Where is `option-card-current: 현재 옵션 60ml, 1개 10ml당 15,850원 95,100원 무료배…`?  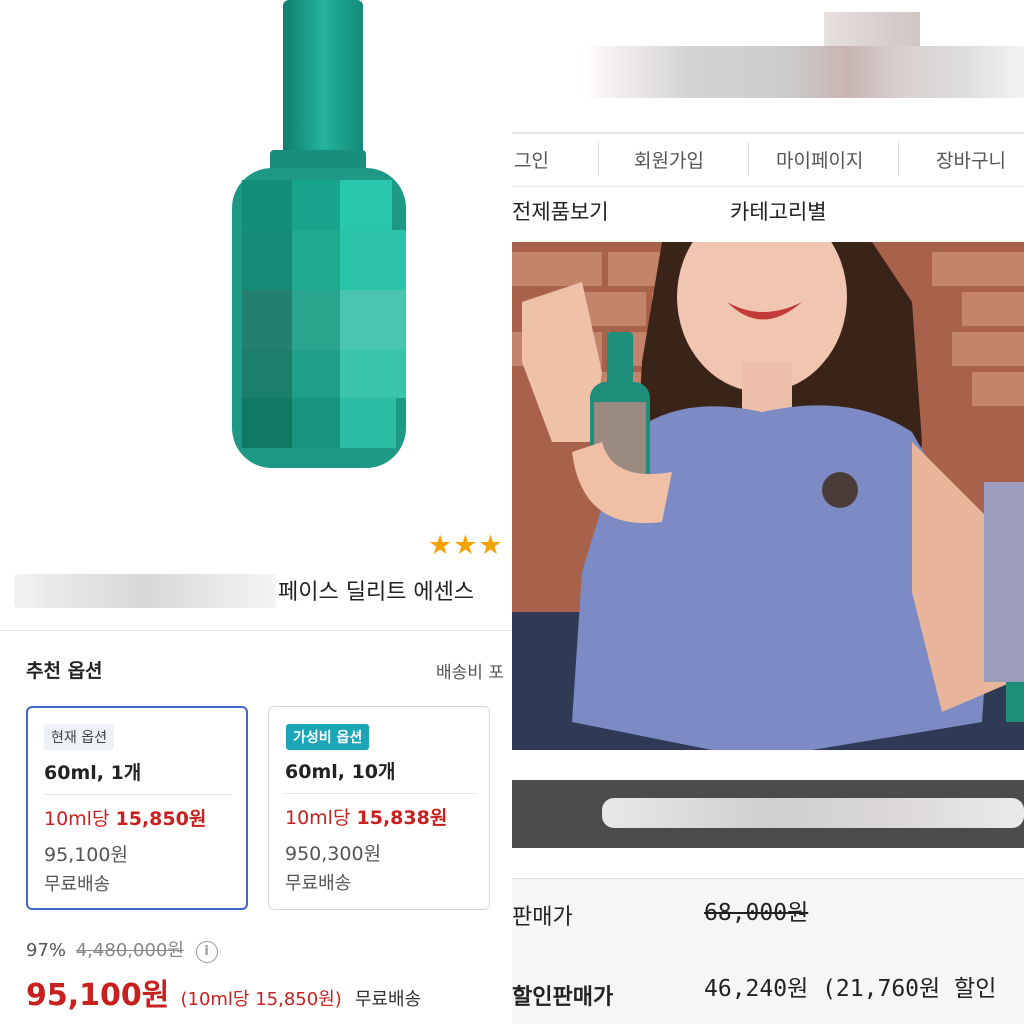 option-card-current: 현재 옵션 60ml, 1개 10ml당 15,850원 95,100원 무료배… is located at coordinates (137, 808).